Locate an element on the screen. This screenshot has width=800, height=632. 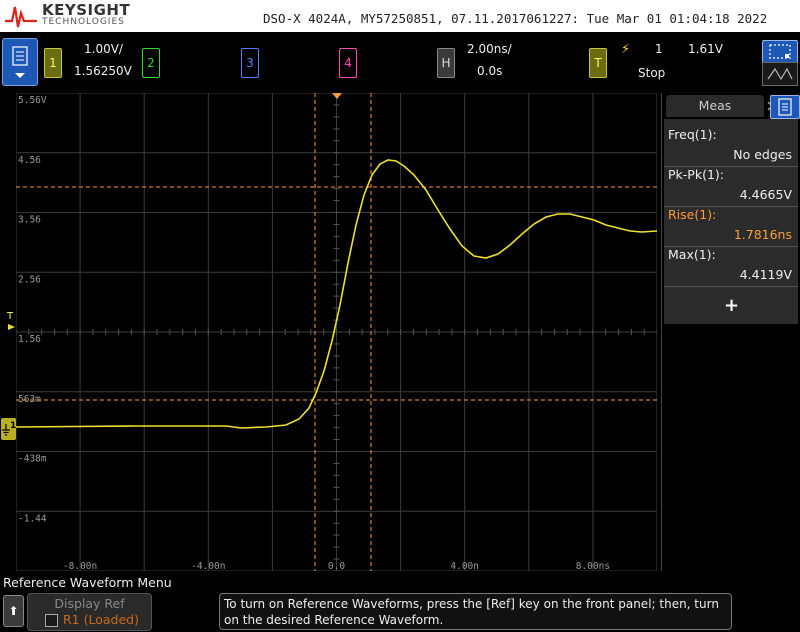
trigger-source: 1 is located at coordinates (659, 49).